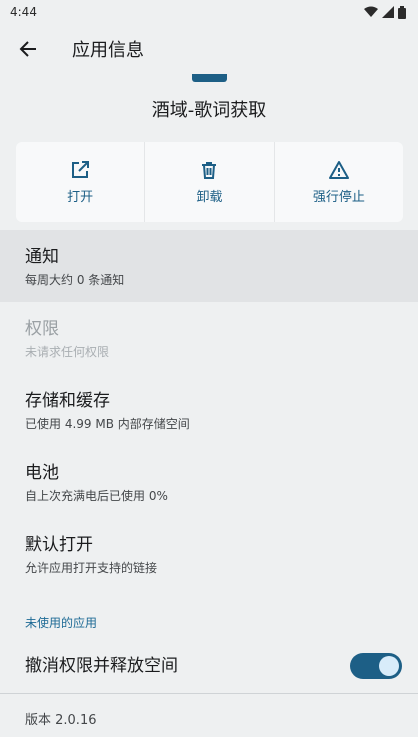  I want to click on notifications-summary: 每周大约 0 条通知, so click(75, 280).